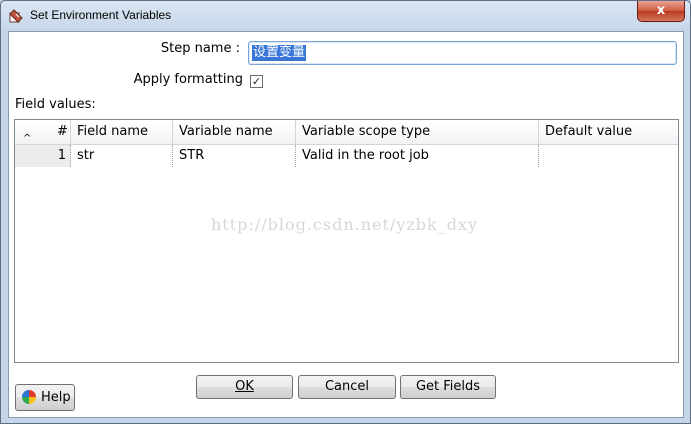 The height and width of the screenshot is (424, 691). What do you see at coordinates (29, 397) in the screenshot?
I see `help-icon` at bounding box center [29, 397].